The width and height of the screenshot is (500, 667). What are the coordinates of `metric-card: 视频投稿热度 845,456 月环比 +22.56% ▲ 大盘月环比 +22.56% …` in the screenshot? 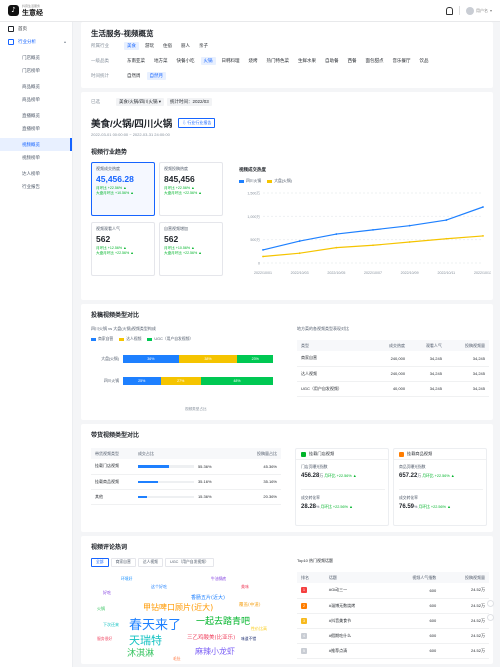 It's located at (191, 189).